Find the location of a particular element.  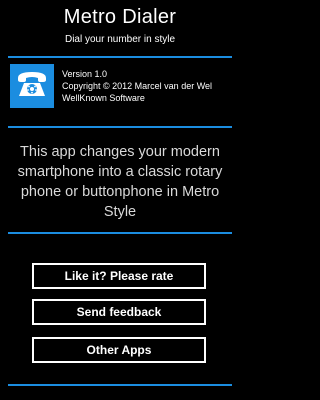

bottom-divider is located at coordinates (120, 385).